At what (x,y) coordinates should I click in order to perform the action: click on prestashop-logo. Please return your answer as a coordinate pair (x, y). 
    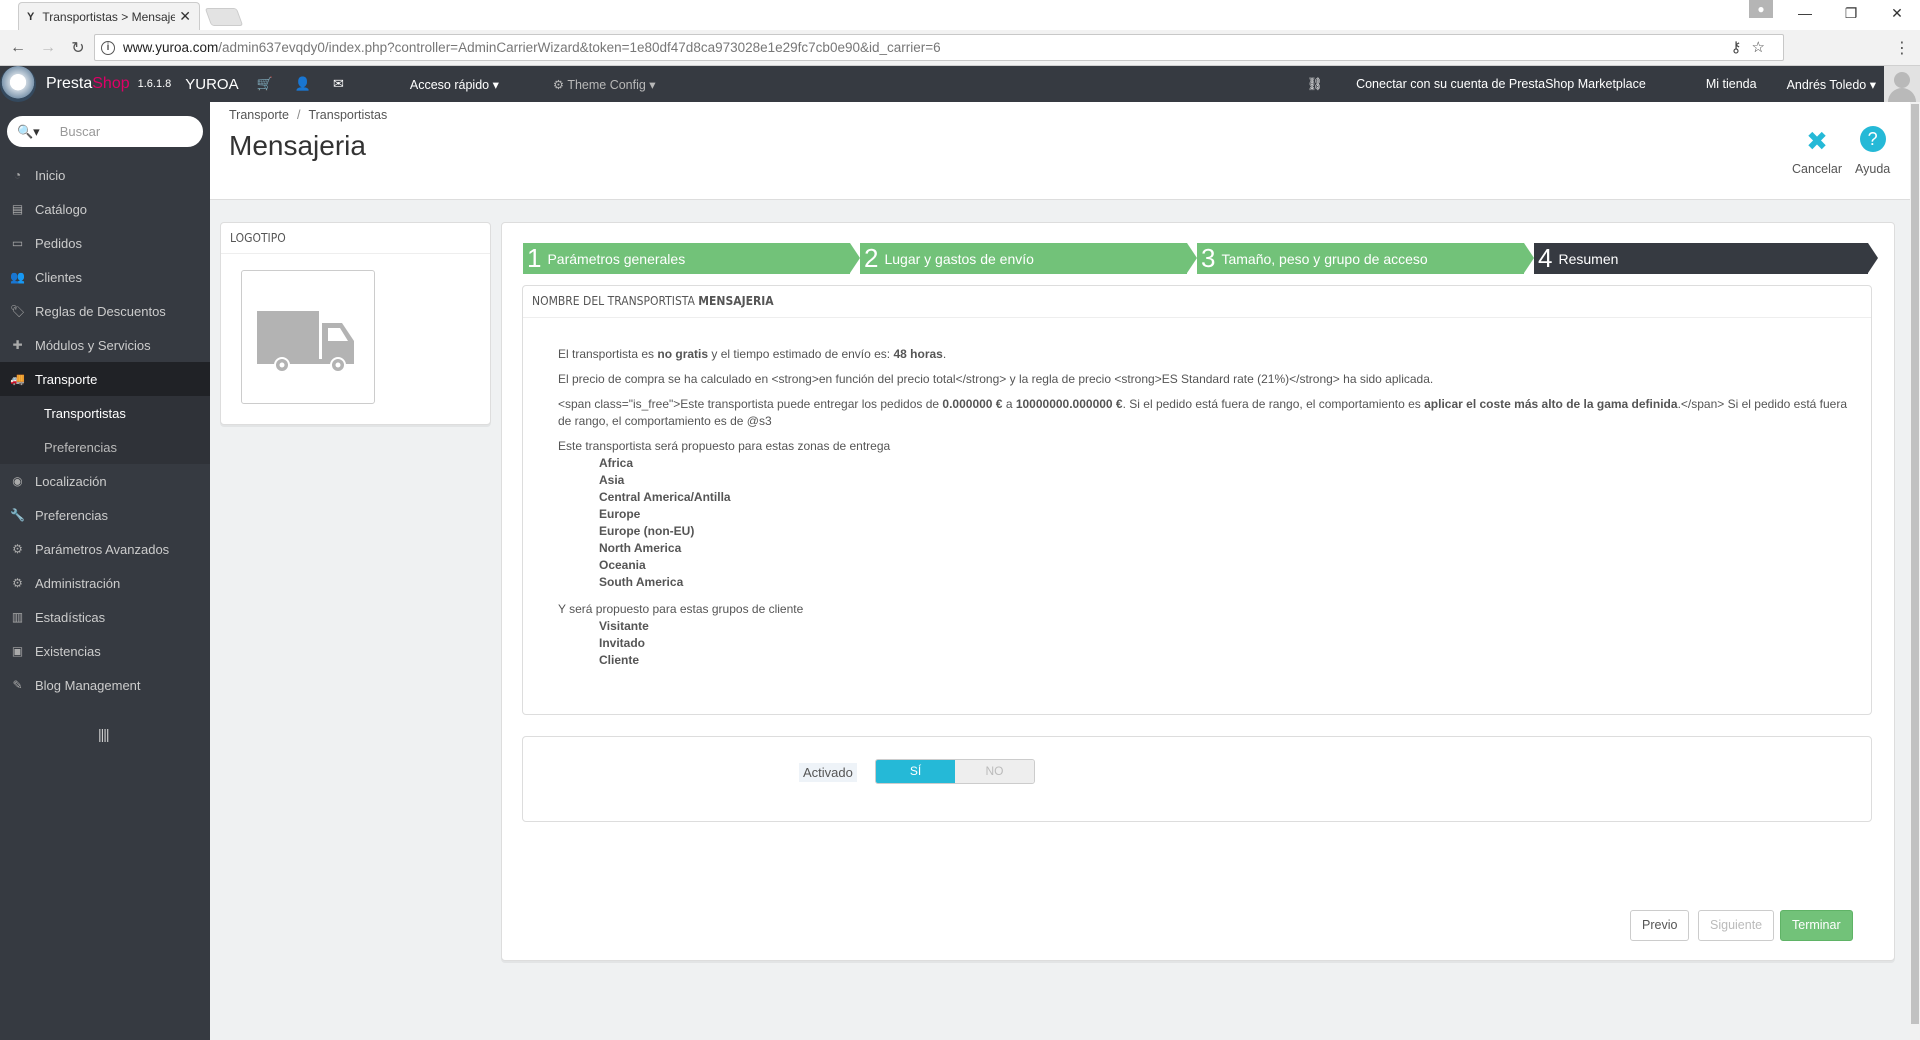
    Looking at the image, I should click on (18, 84).